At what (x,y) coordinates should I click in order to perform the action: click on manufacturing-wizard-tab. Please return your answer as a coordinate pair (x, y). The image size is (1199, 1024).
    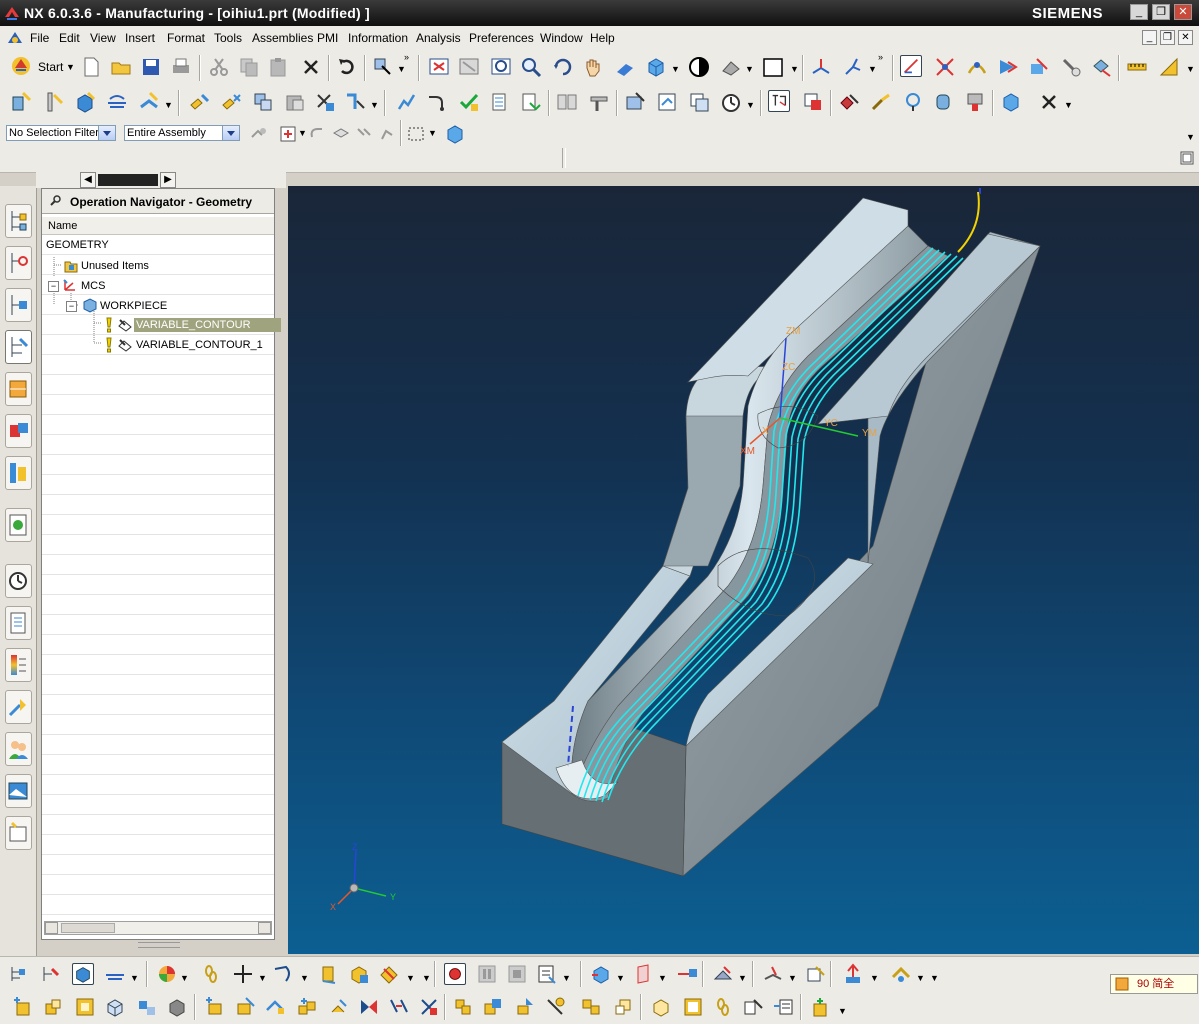
    Looking at the image, I should click on (18, 707).